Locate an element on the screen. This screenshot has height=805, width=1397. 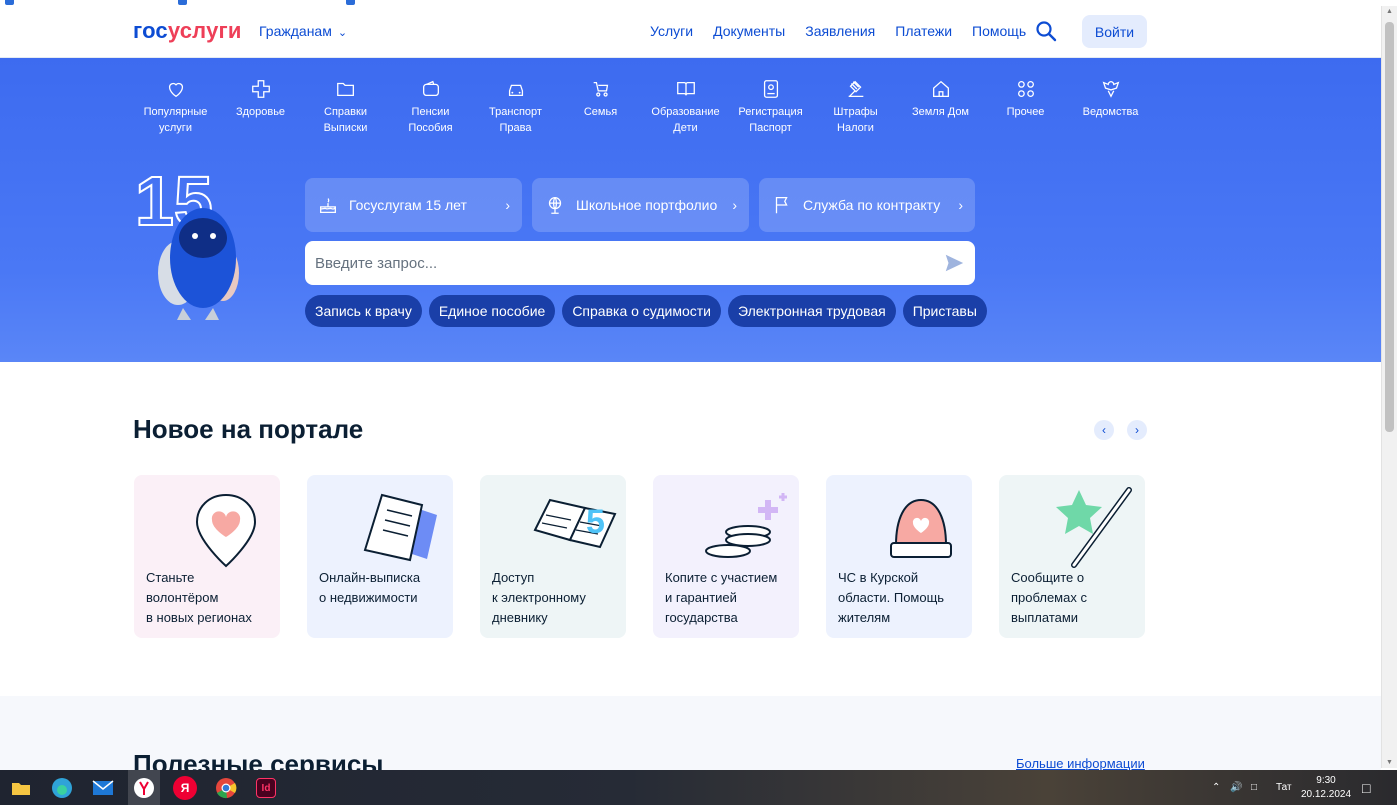
taskbar-clock: 9:30 20.12.2024 is located at coordinates (1326, 788).